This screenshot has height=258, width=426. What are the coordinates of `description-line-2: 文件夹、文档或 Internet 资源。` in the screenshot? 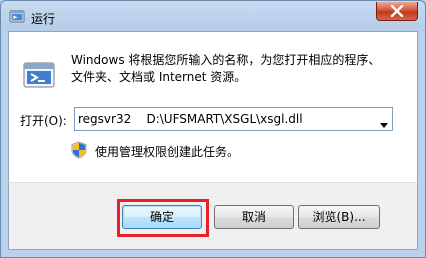 It's located at (159, 77).